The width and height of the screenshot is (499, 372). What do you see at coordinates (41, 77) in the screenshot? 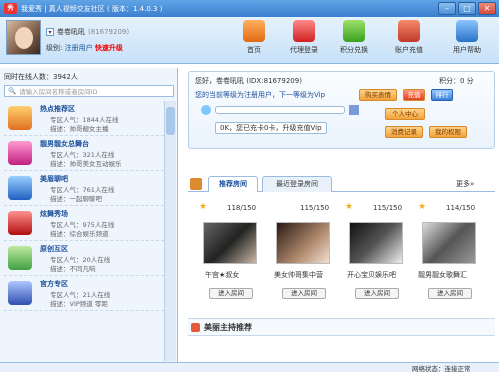
I see `online-count: 同时在线人数：3942人` at bounding box center [41, 77].